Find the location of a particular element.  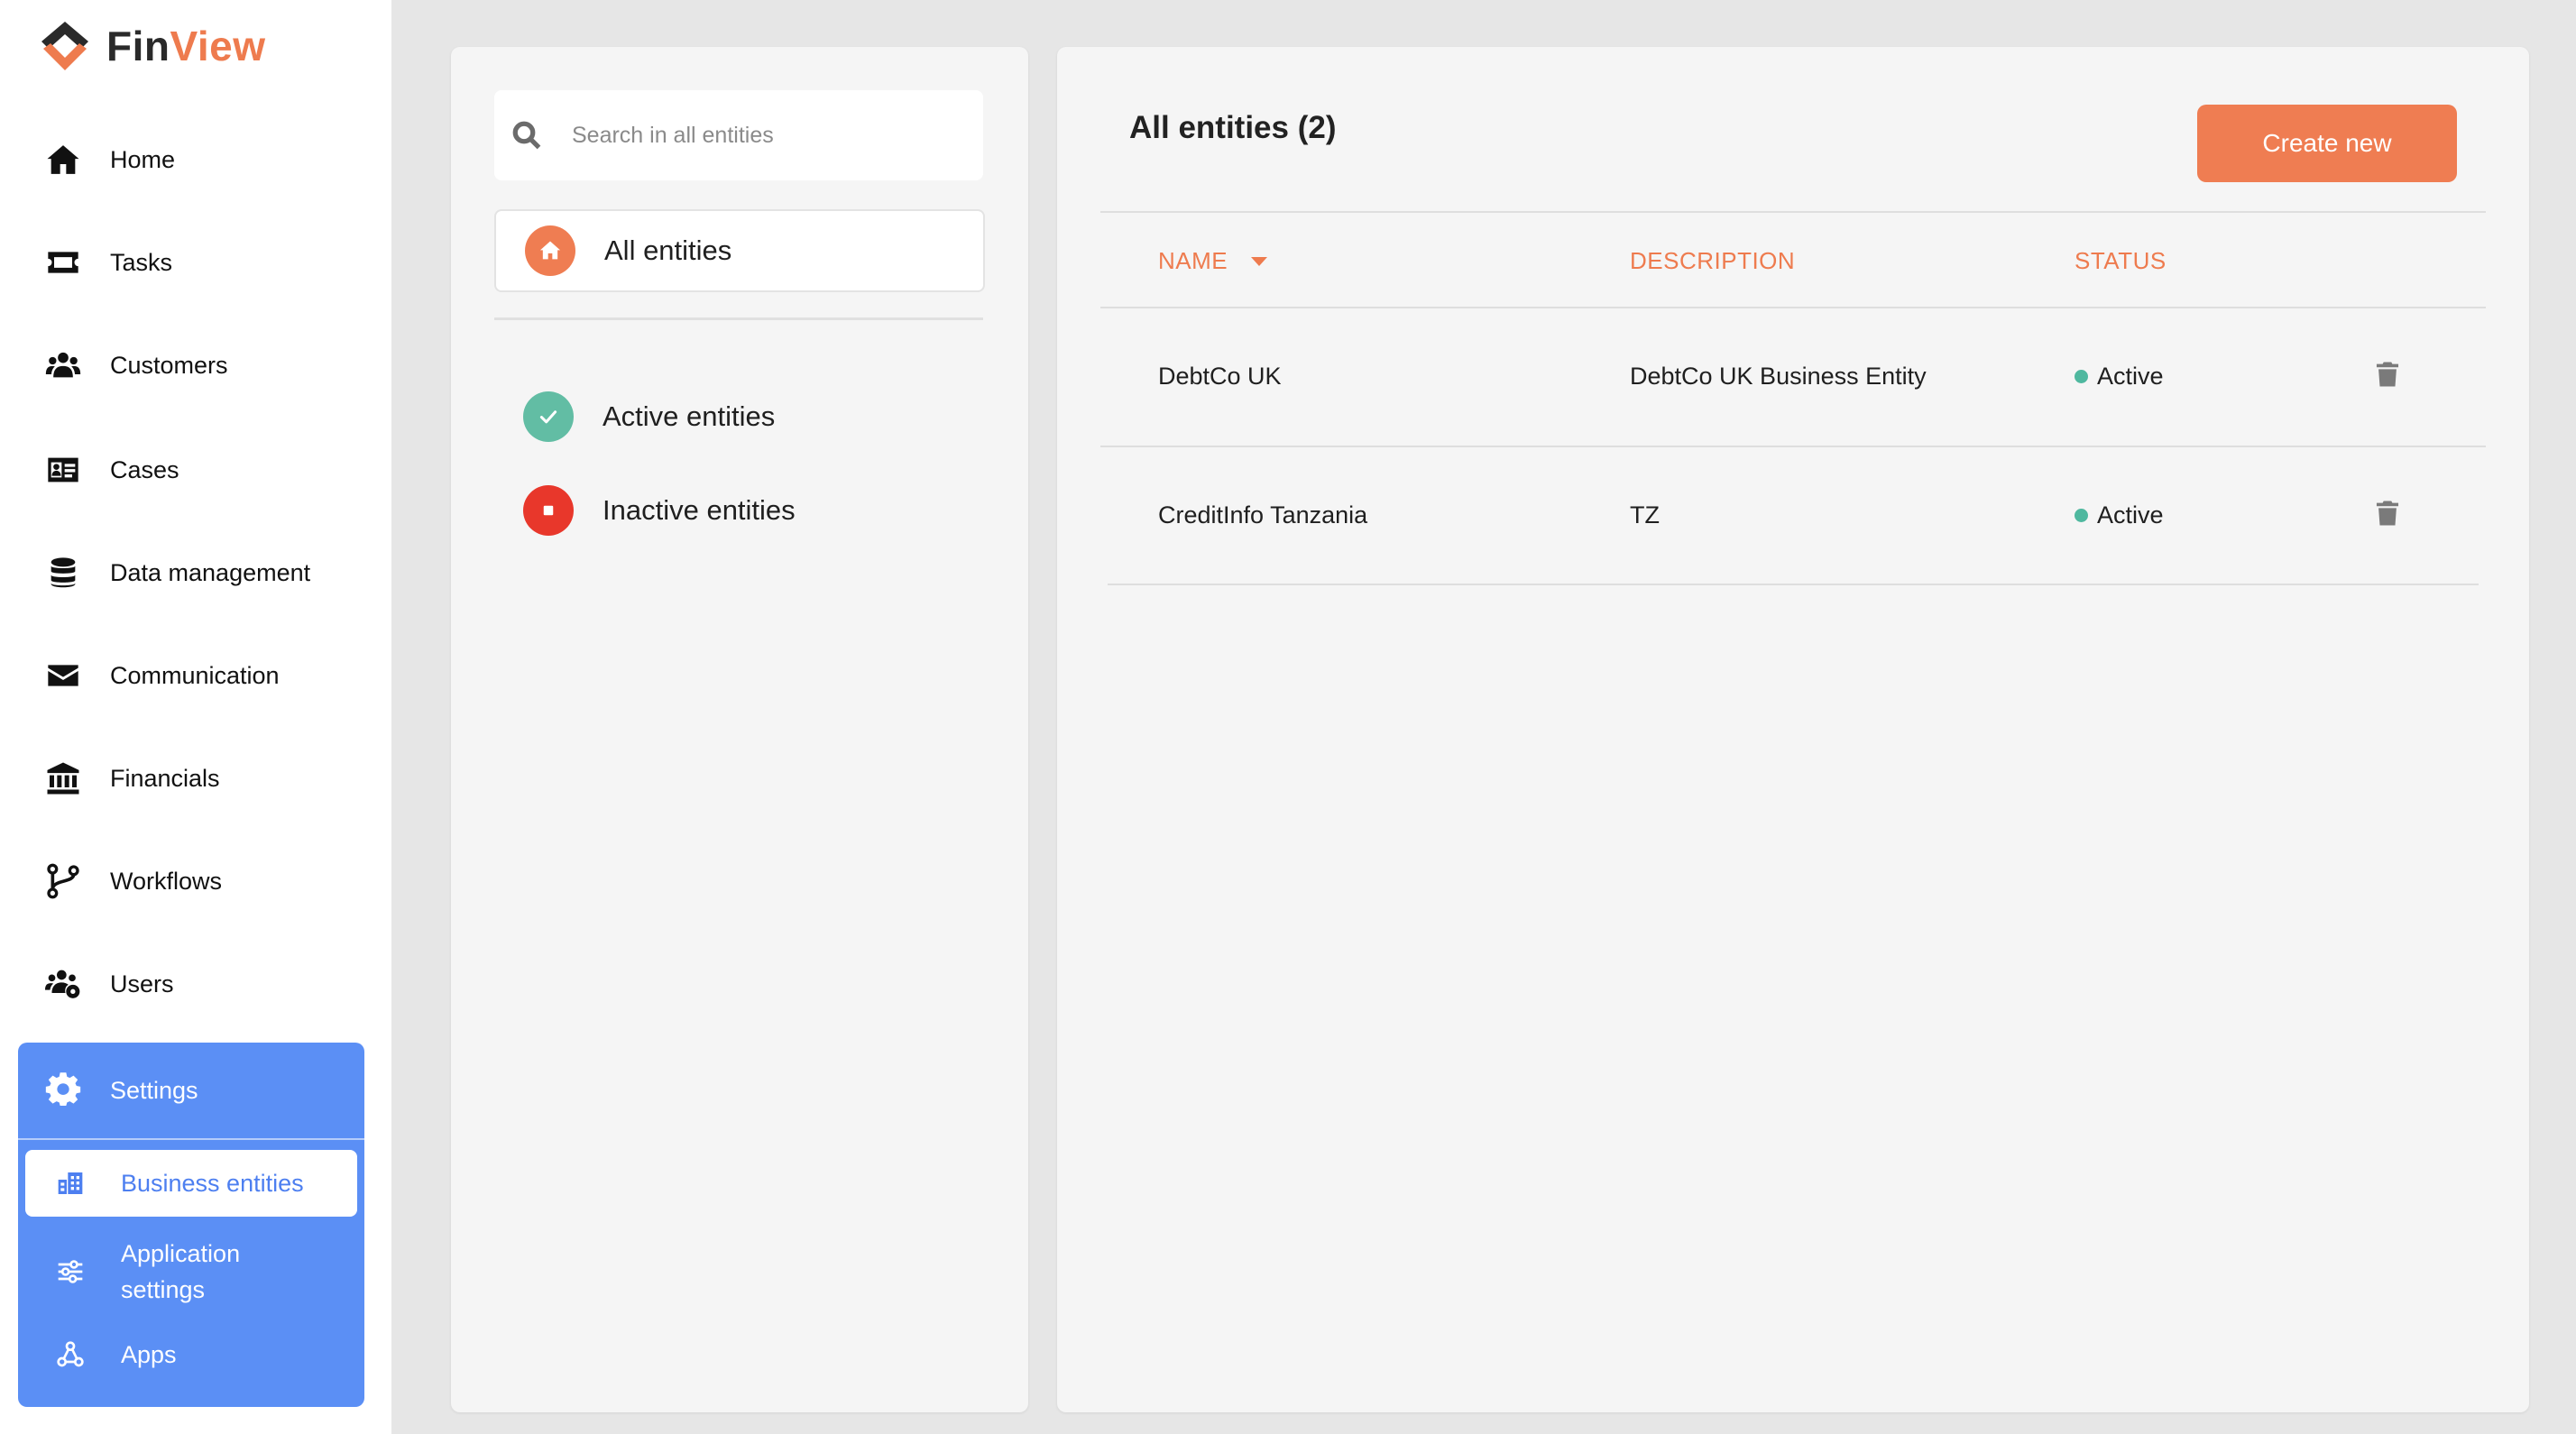

filter-label: Active entities is located at coordinates (690, 416).